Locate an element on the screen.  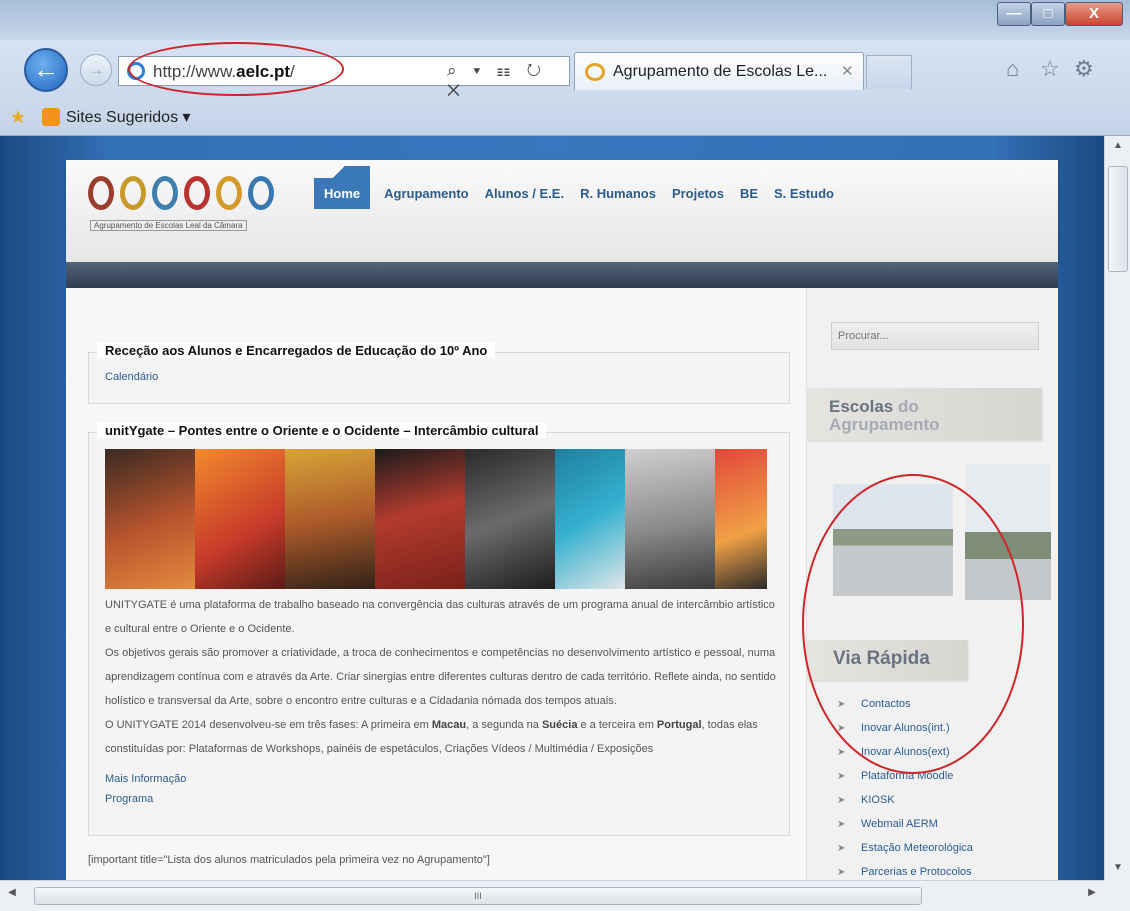
quick-link-parcerias: ➤ Parcerias e Protocolos is located at coordinates (905, 870).